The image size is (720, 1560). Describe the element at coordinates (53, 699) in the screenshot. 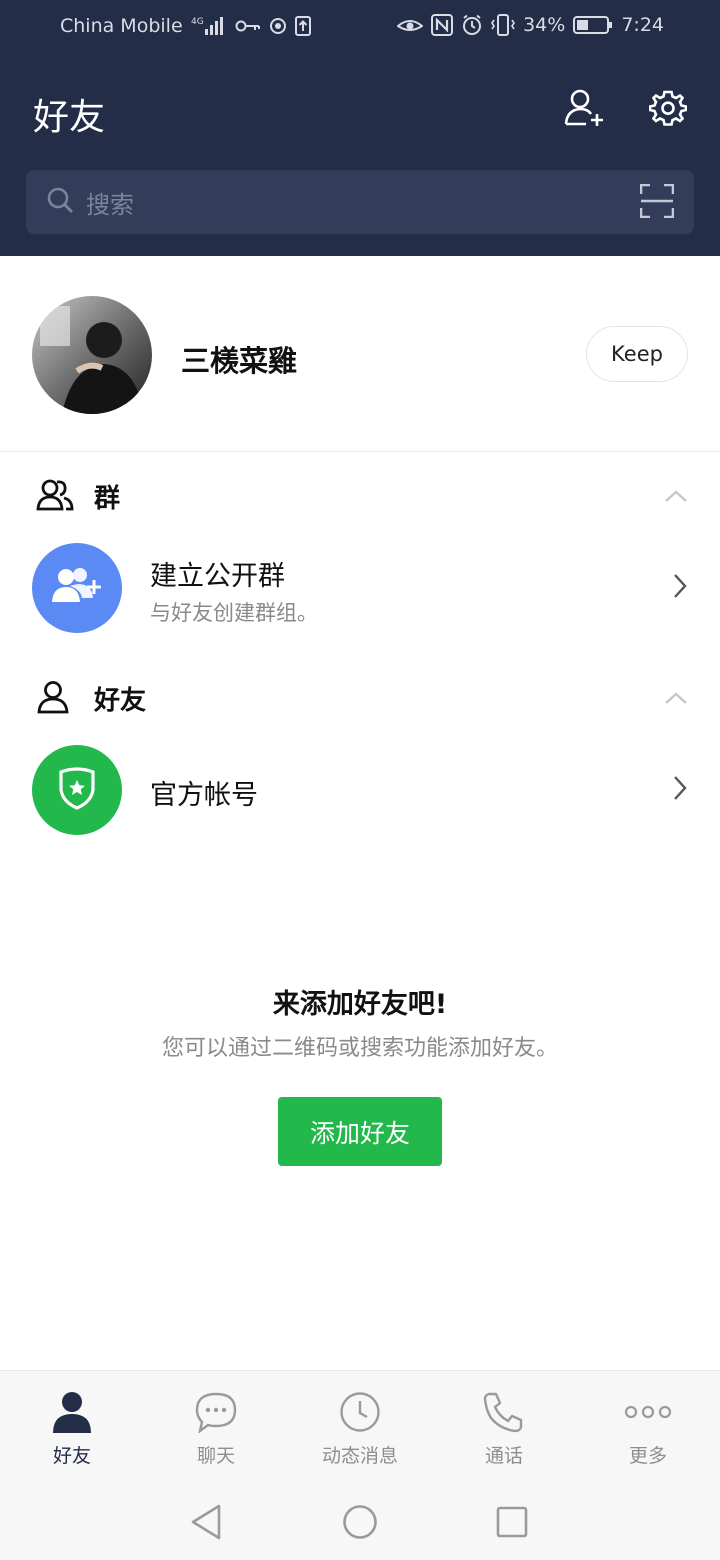

I see `person-outline-icon` at that location.